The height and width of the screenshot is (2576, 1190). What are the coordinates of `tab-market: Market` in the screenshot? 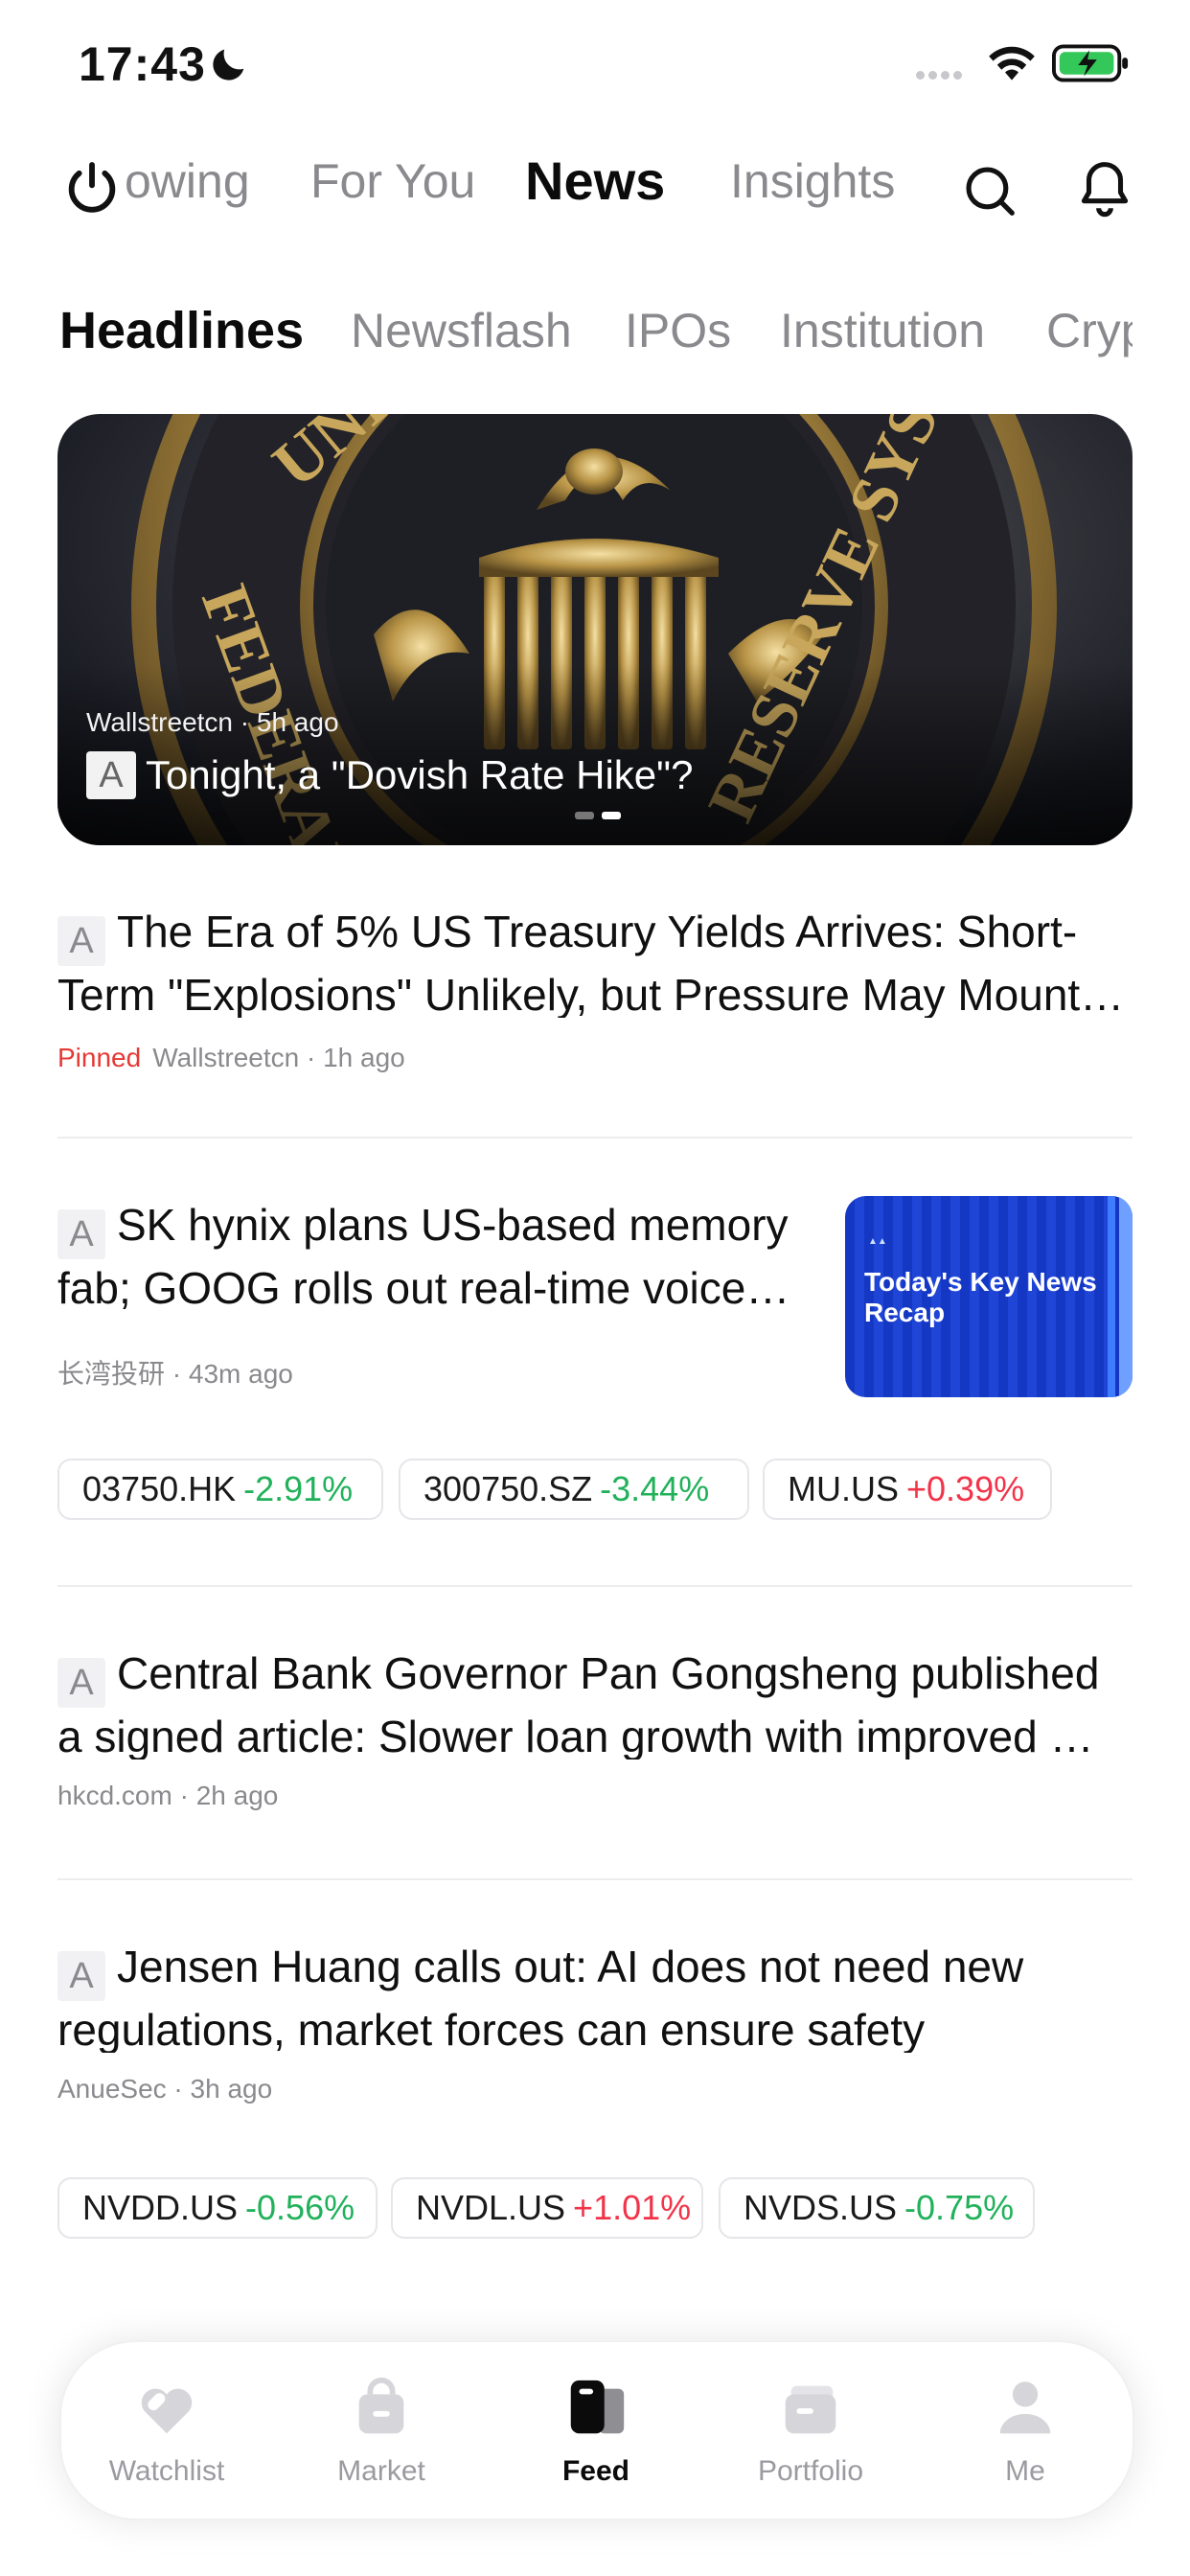 It's located at (382, 2431).